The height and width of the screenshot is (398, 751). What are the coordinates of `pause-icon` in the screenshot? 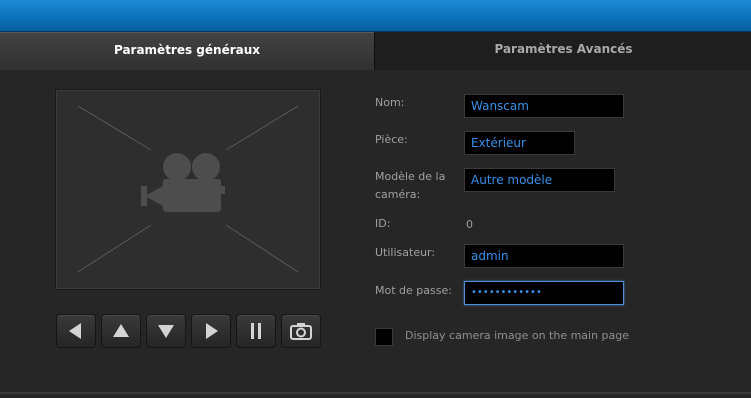 It's located at (256, 331).